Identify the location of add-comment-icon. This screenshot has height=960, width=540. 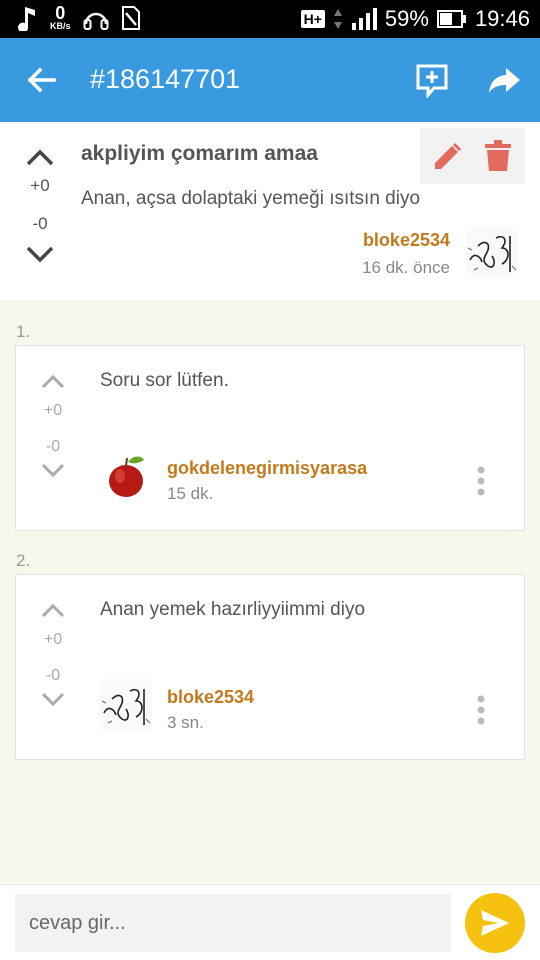
(432, 80).